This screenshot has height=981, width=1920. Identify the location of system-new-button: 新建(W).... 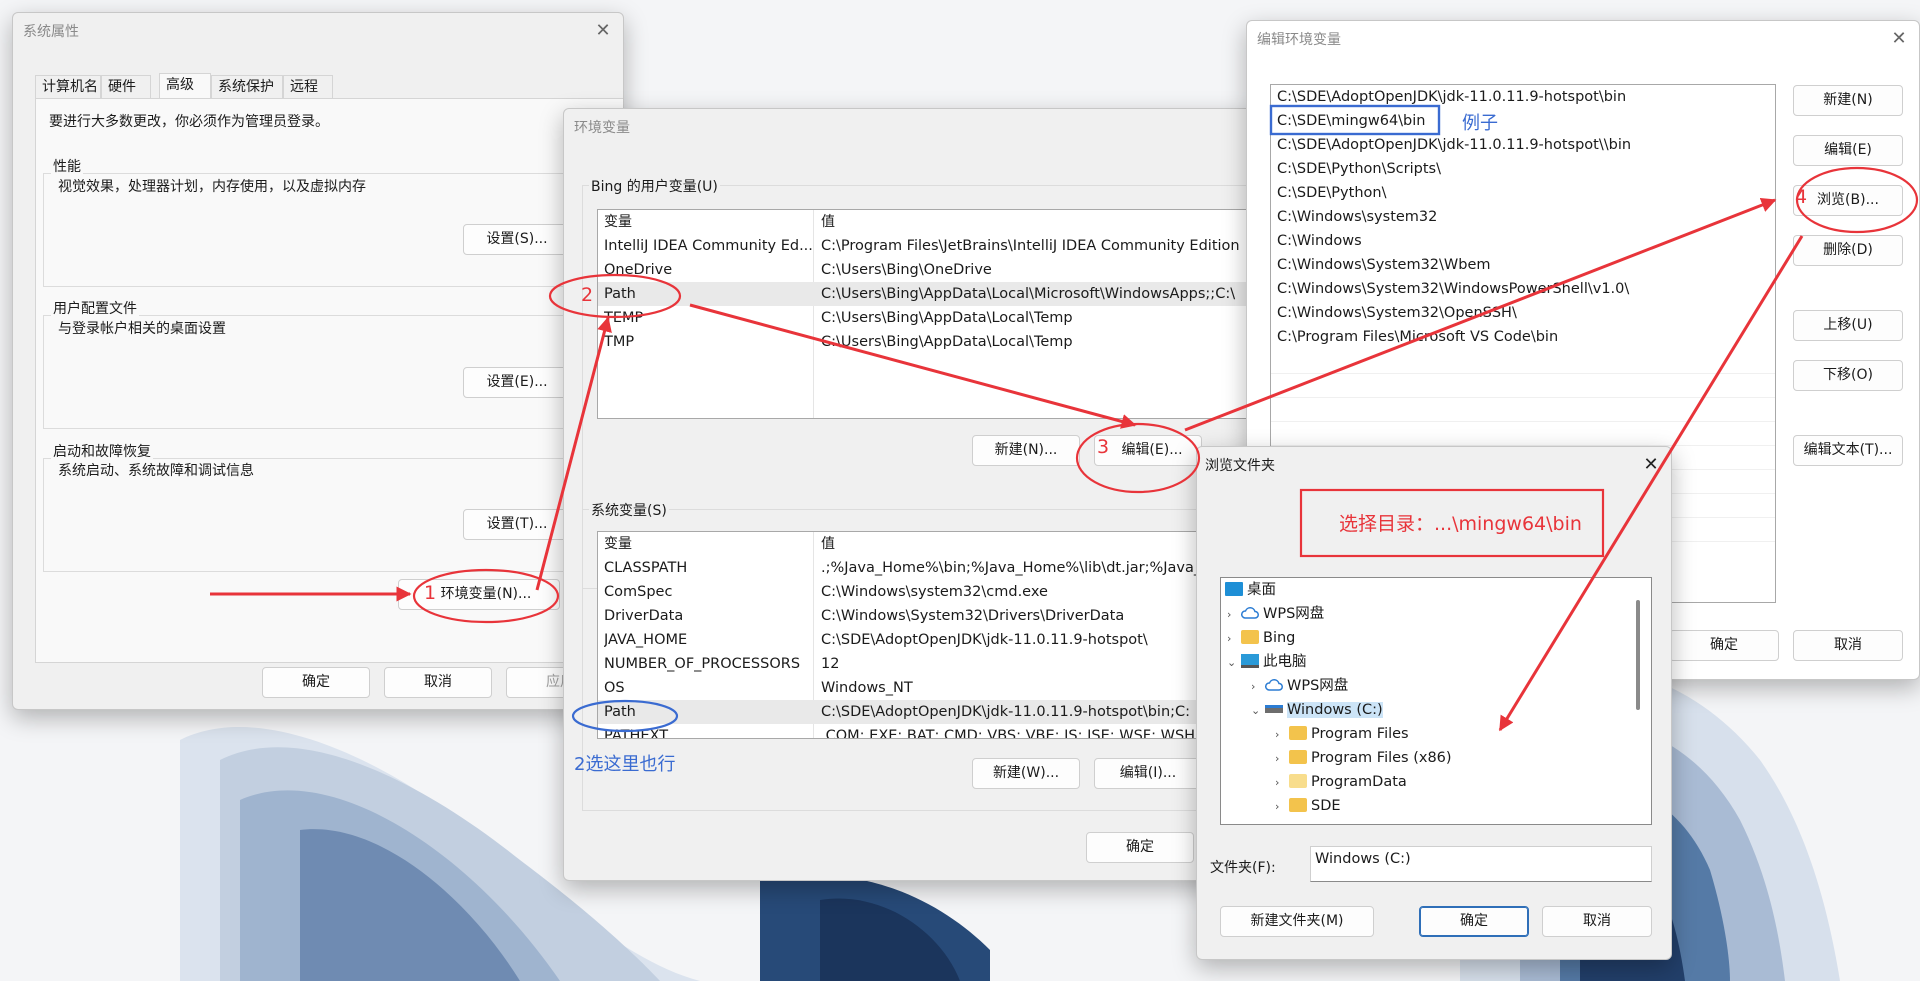
(1026, 773).